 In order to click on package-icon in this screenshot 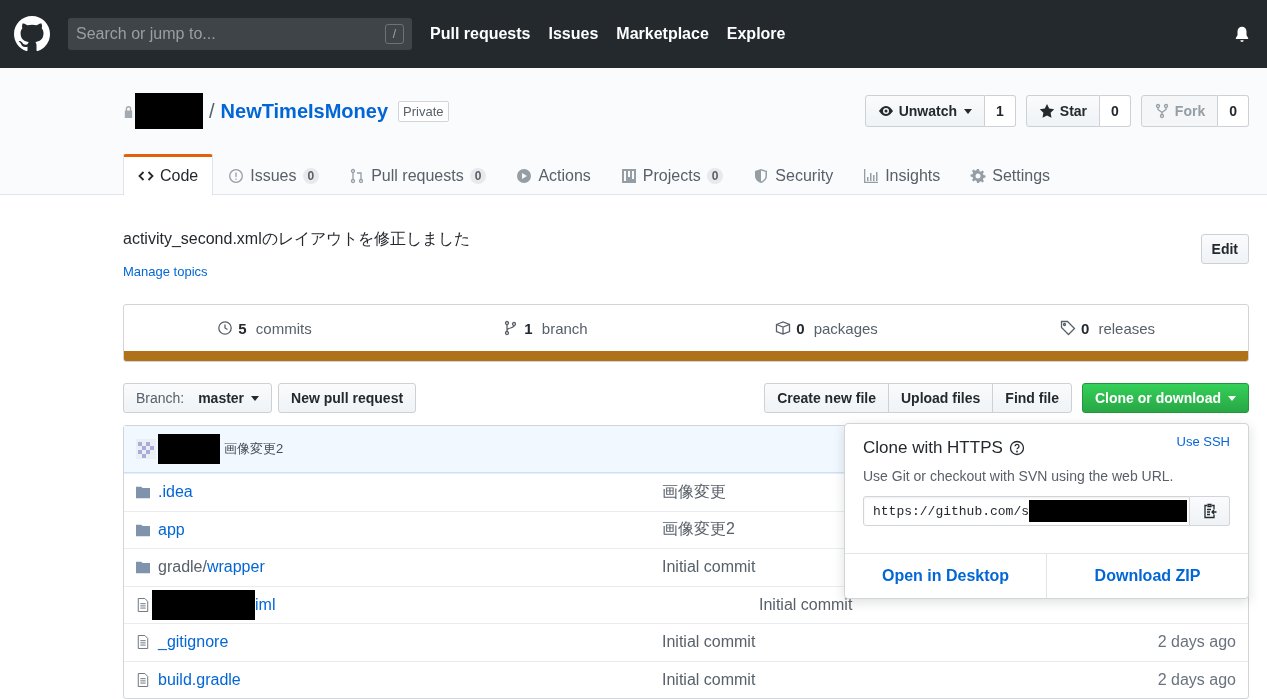, I will do `click(783, 328)`.